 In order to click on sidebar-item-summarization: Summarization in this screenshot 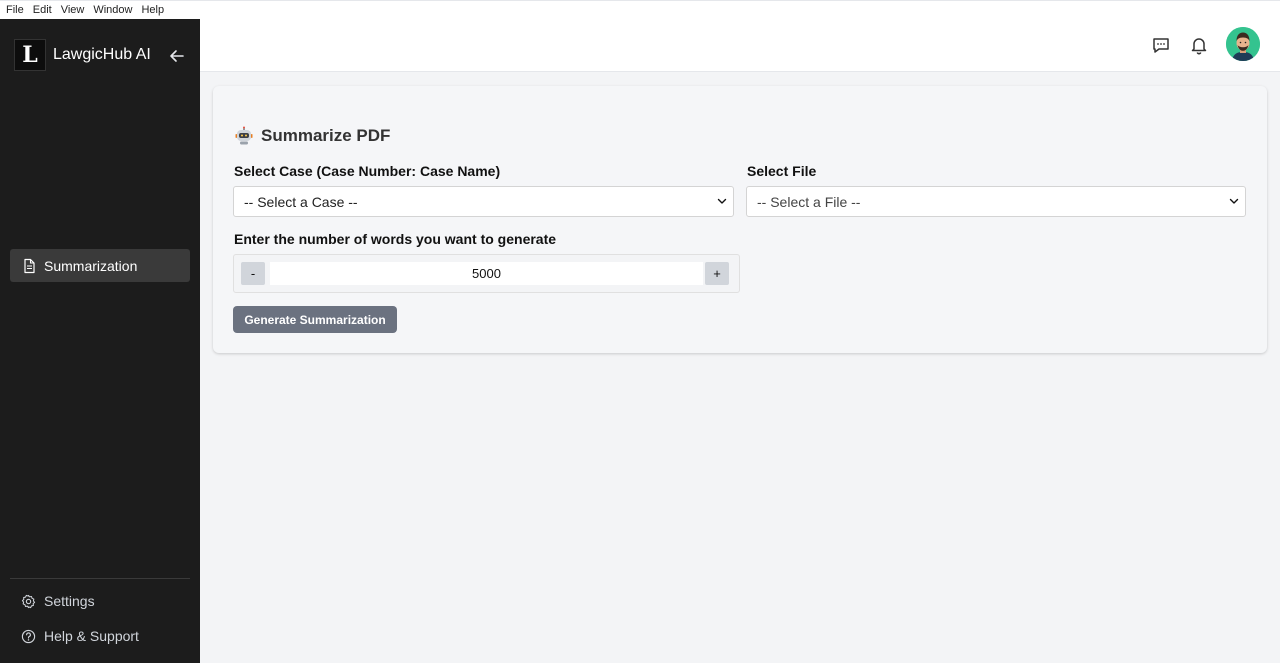, I will do `click(100, 265)`.